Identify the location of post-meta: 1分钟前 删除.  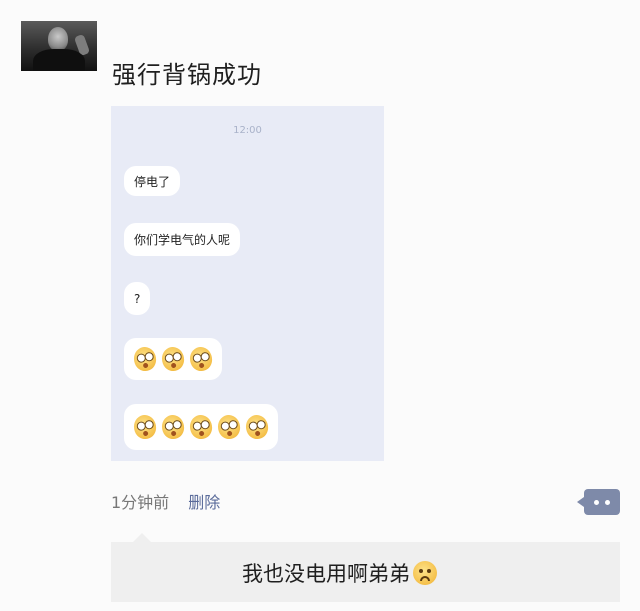
(165, 501).